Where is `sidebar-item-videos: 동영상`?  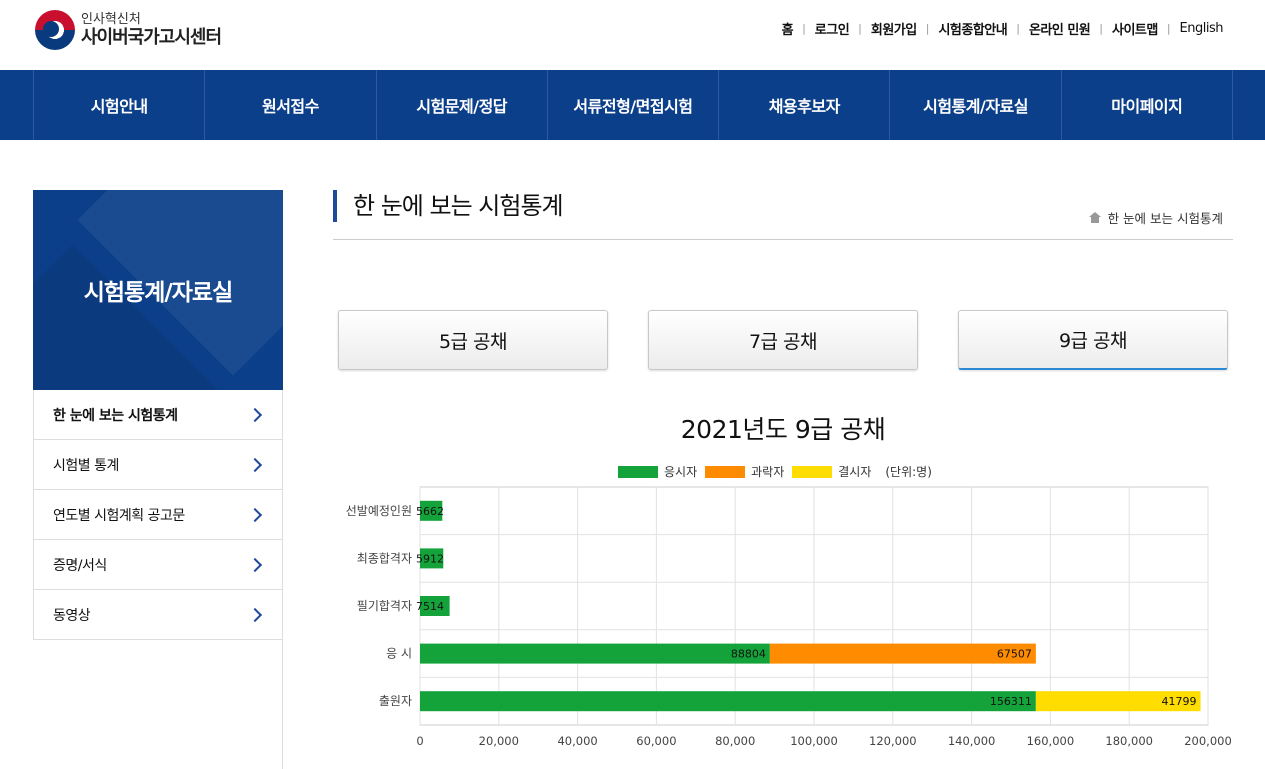 sidebar-item-videos: 동영상 is located at coordinates (158, 615).